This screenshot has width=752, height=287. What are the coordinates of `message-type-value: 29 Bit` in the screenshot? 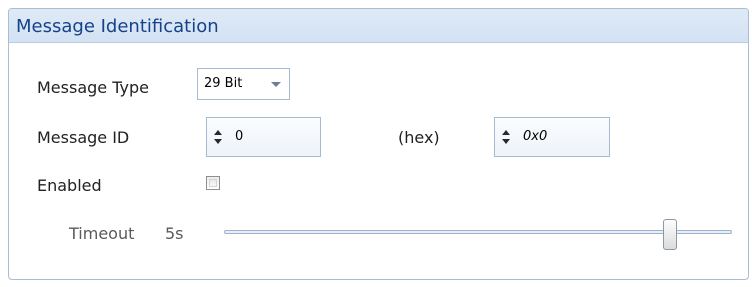 It's located at (223, 83).